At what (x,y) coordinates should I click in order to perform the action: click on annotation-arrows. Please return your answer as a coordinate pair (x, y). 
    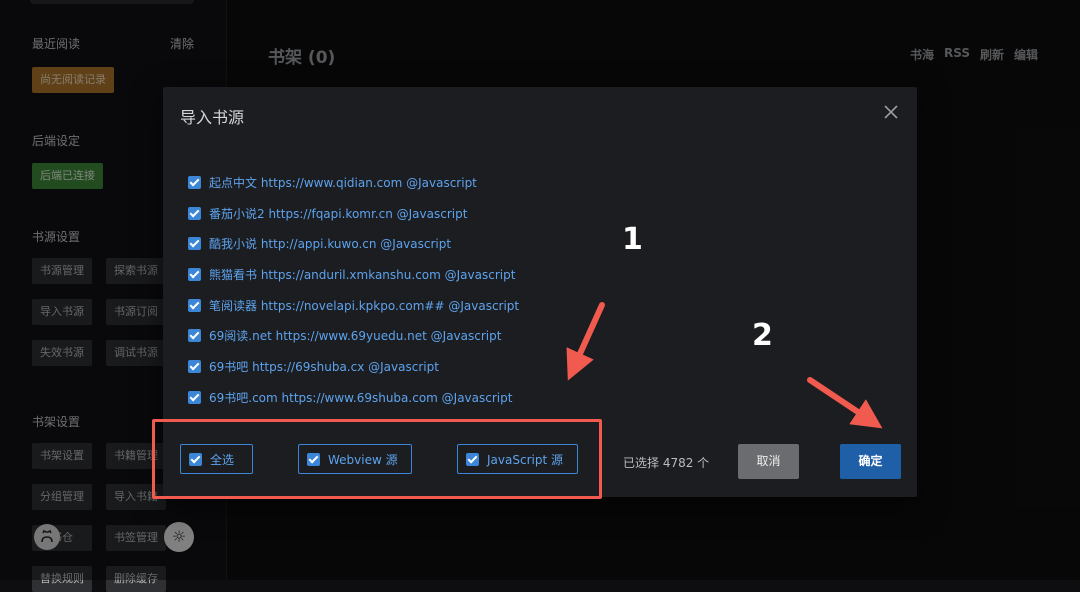
    Looking at the image, I should click on (724, 365).